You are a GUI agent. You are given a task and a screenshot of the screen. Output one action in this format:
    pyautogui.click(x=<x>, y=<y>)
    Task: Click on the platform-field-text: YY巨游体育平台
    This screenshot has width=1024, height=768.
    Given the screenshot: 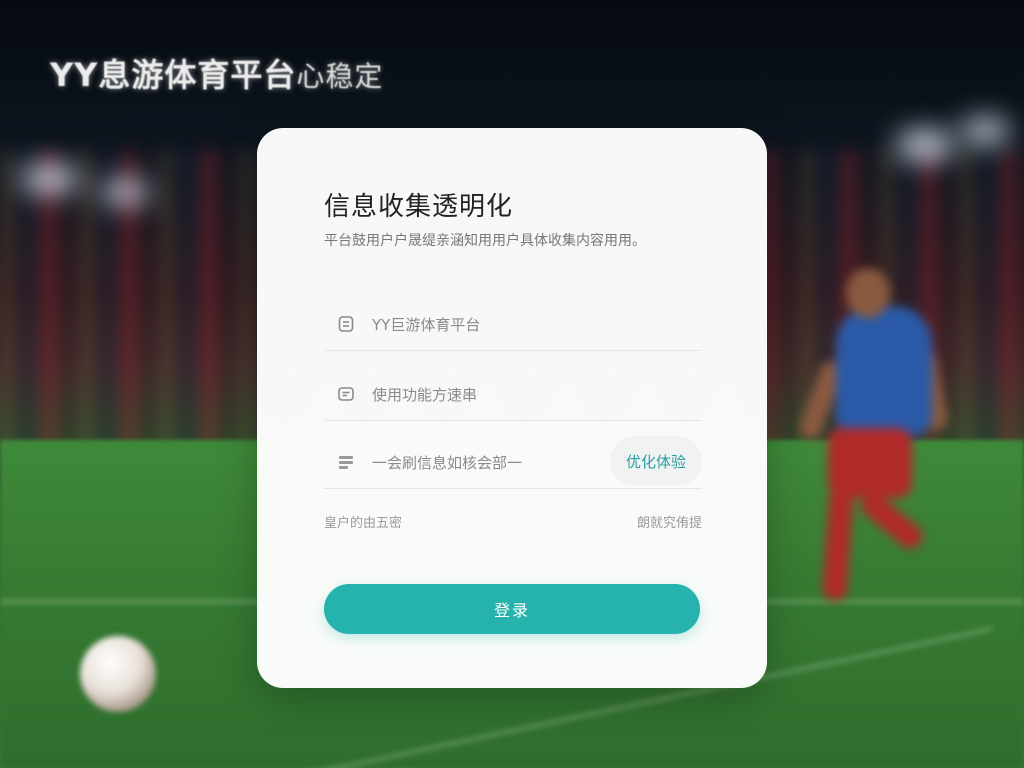 What is the action you would take?
    pyautogui.click(x=426, y=324)
    